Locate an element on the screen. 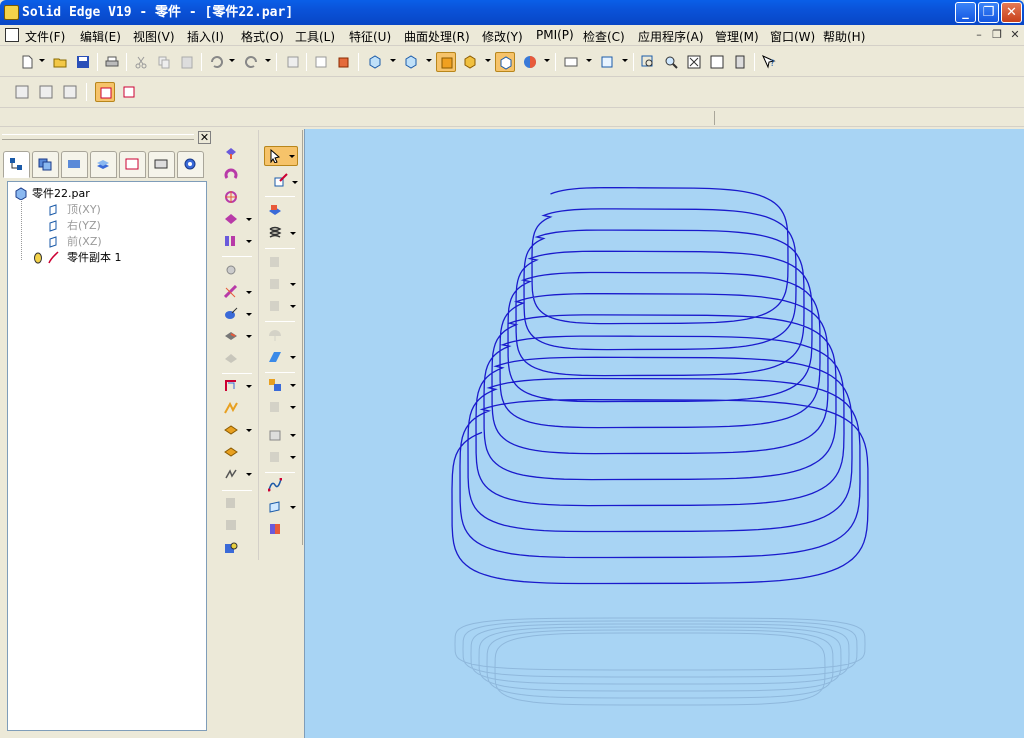 This screenshot has width=1024, height=738. stitch-button is located at coordinates (275, 435).